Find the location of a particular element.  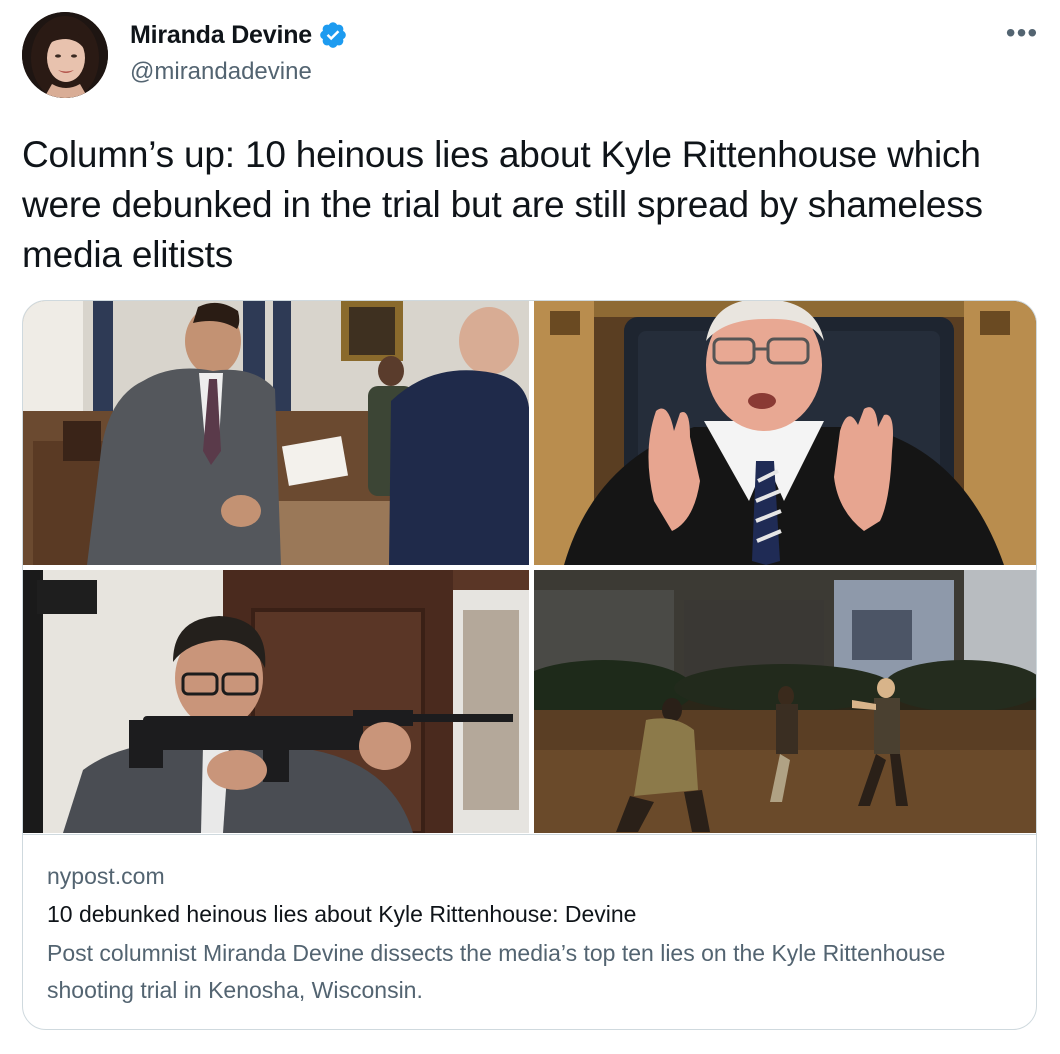

prosecutor-with-rifle-photo is located at coordinates (276, 701).